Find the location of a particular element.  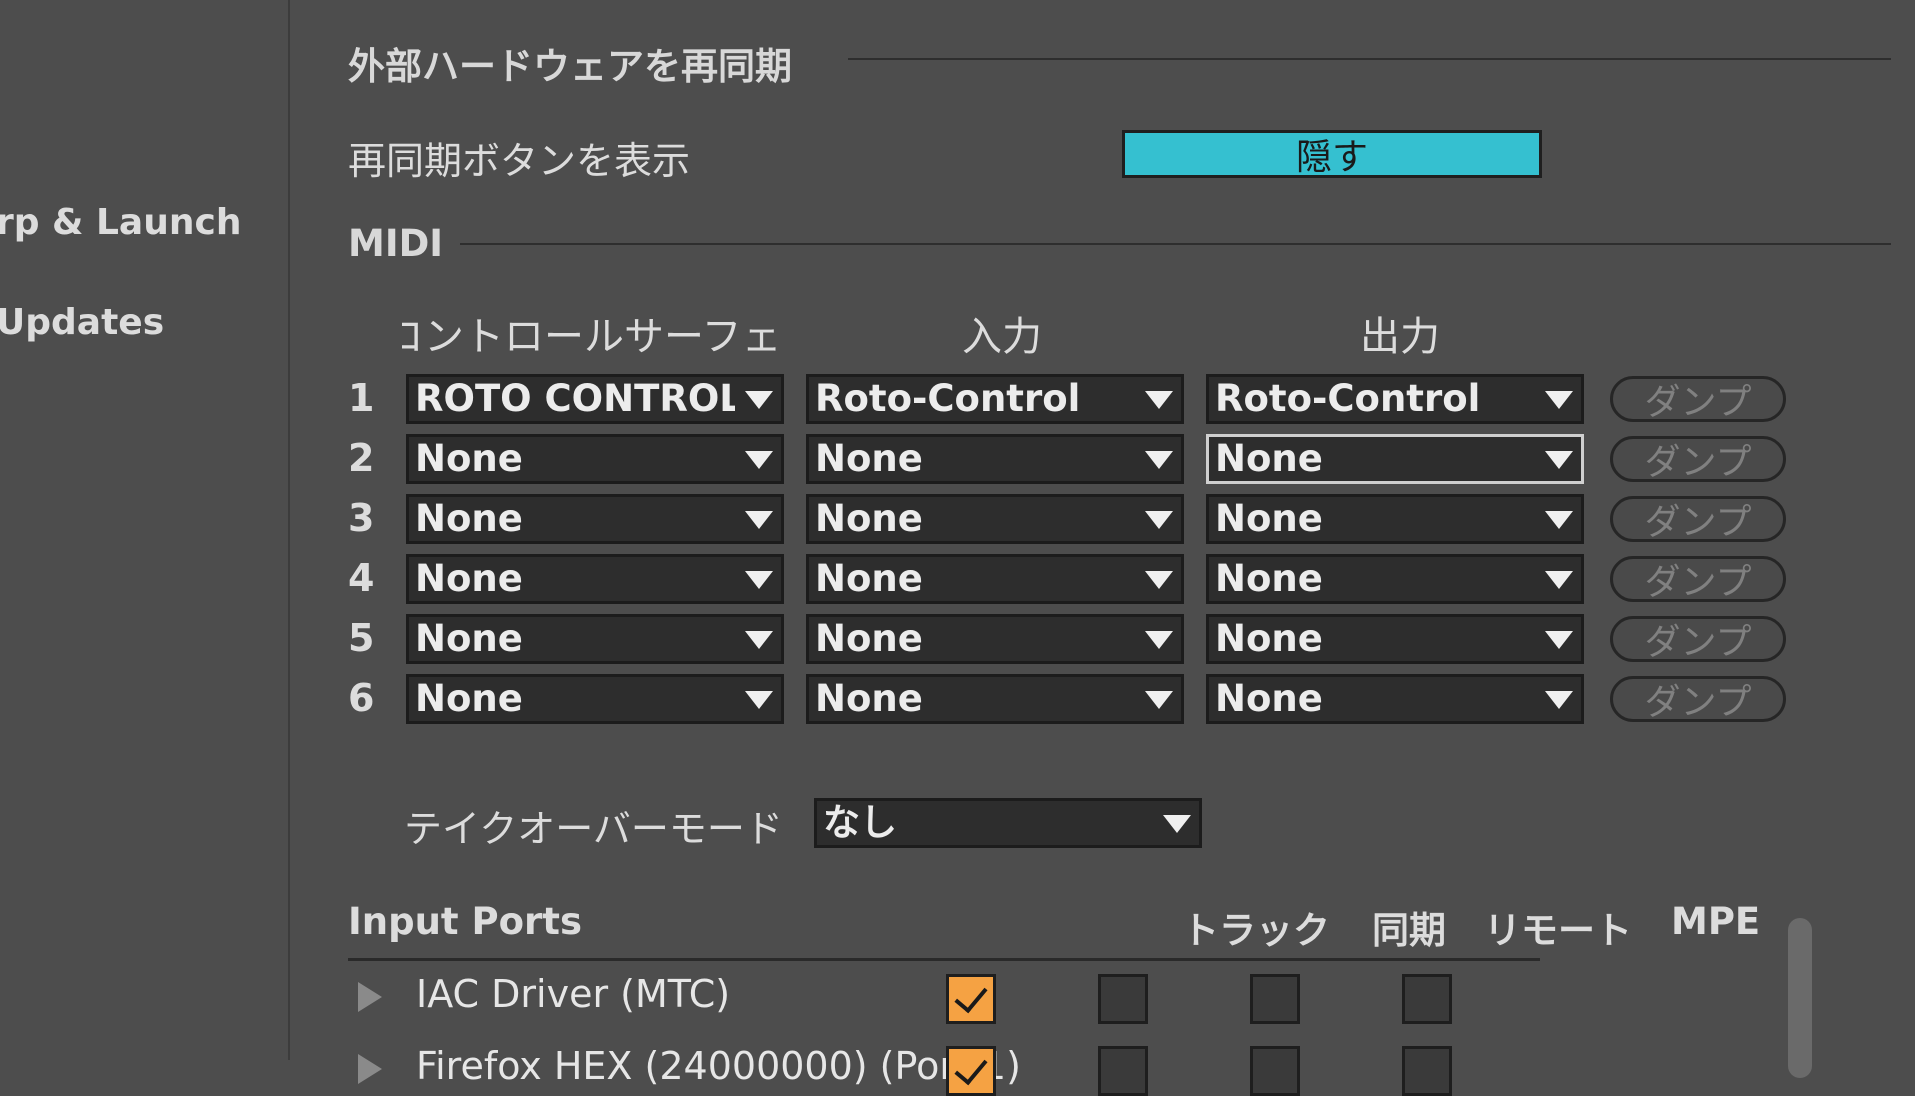

sidebar-item-warp-launch: rp & Launch is located at coordinates (120, 222).